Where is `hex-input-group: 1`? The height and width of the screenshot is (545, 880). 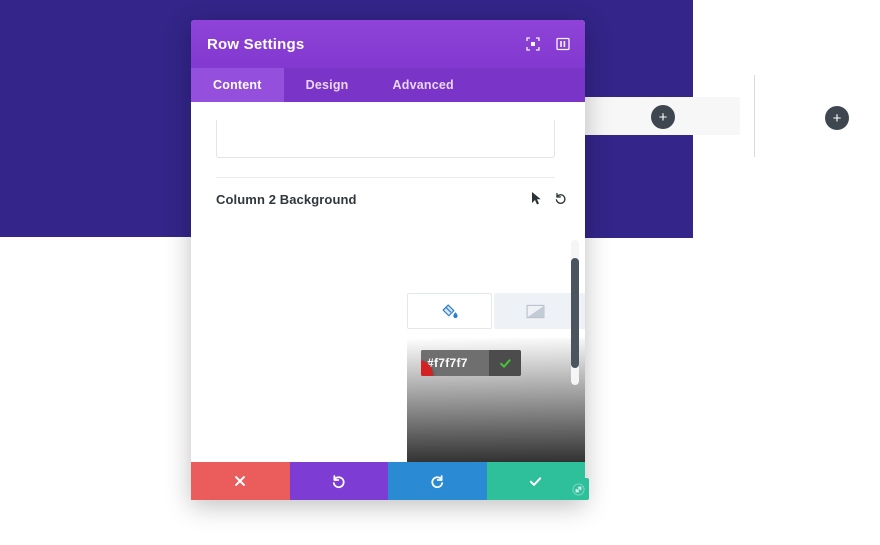 hex-input-group: 1 is located at coordinates (471, 363).